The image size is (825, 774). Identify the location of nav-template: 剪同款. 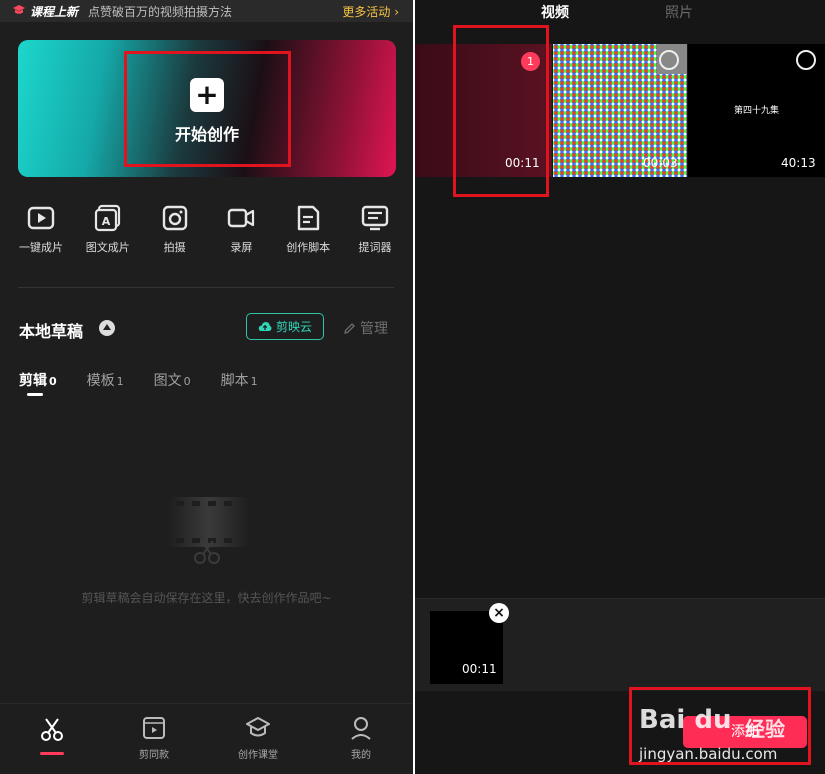
(154, 738).